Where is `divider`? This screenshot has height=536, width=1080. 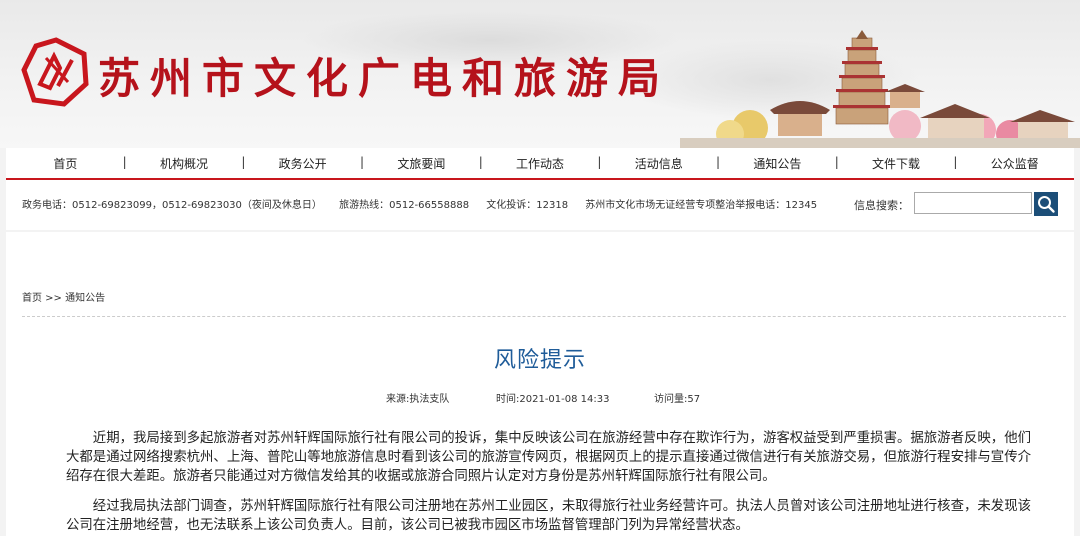
divider is located at coordinates (544, 316).